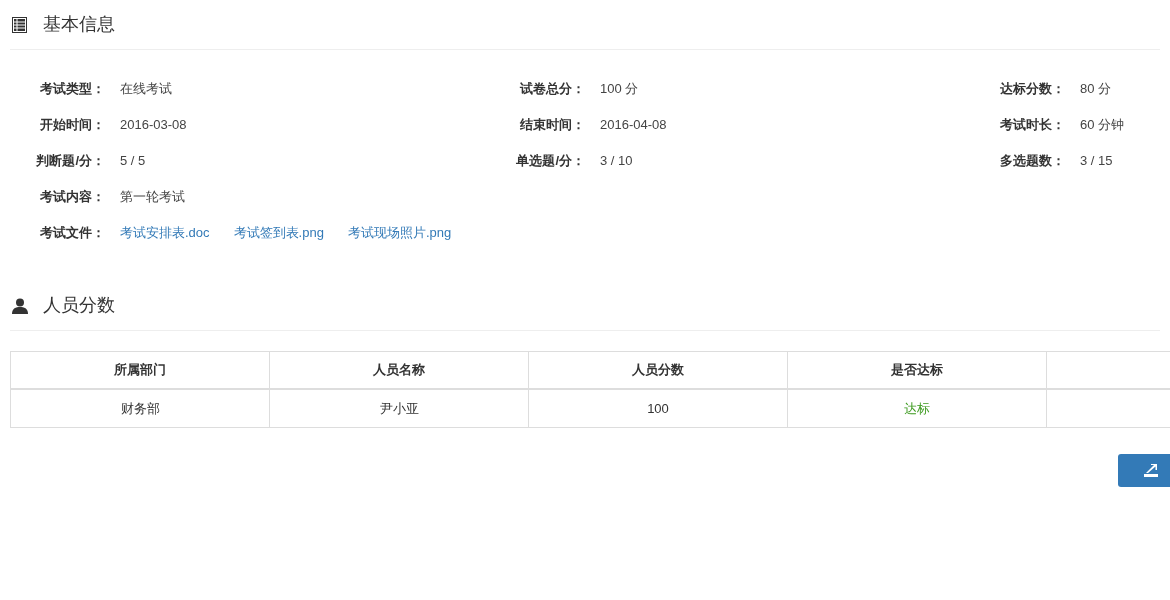 This screenshot has height=600, width=1170. What do you see at coordinates (658, 408) in the screenshot?
I see `table-cell: 100` at bounding box center [658, 408].